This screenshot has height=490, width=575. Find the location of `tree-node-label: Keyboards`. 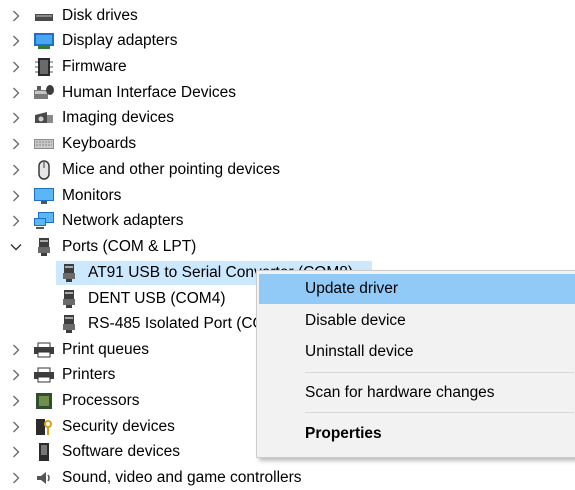

tree-node-label: Keyboards is located at coordinates (99, 143).